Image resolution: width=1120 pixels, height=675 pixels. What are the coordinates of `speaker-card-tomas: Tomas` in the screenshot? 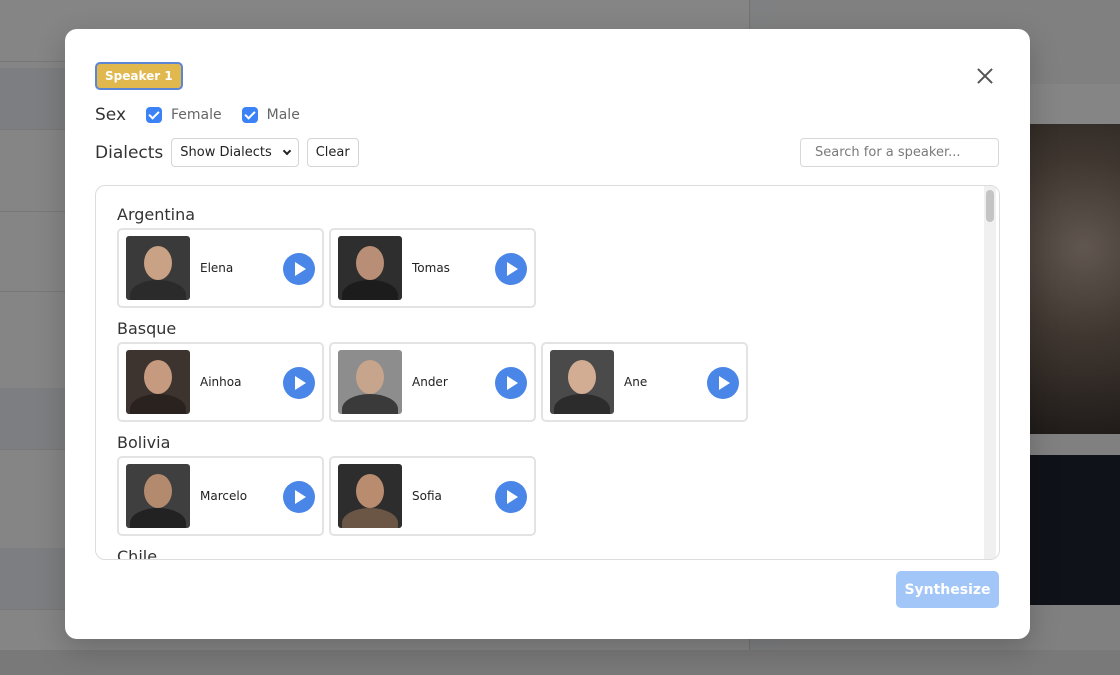 It's located at (432, 268).